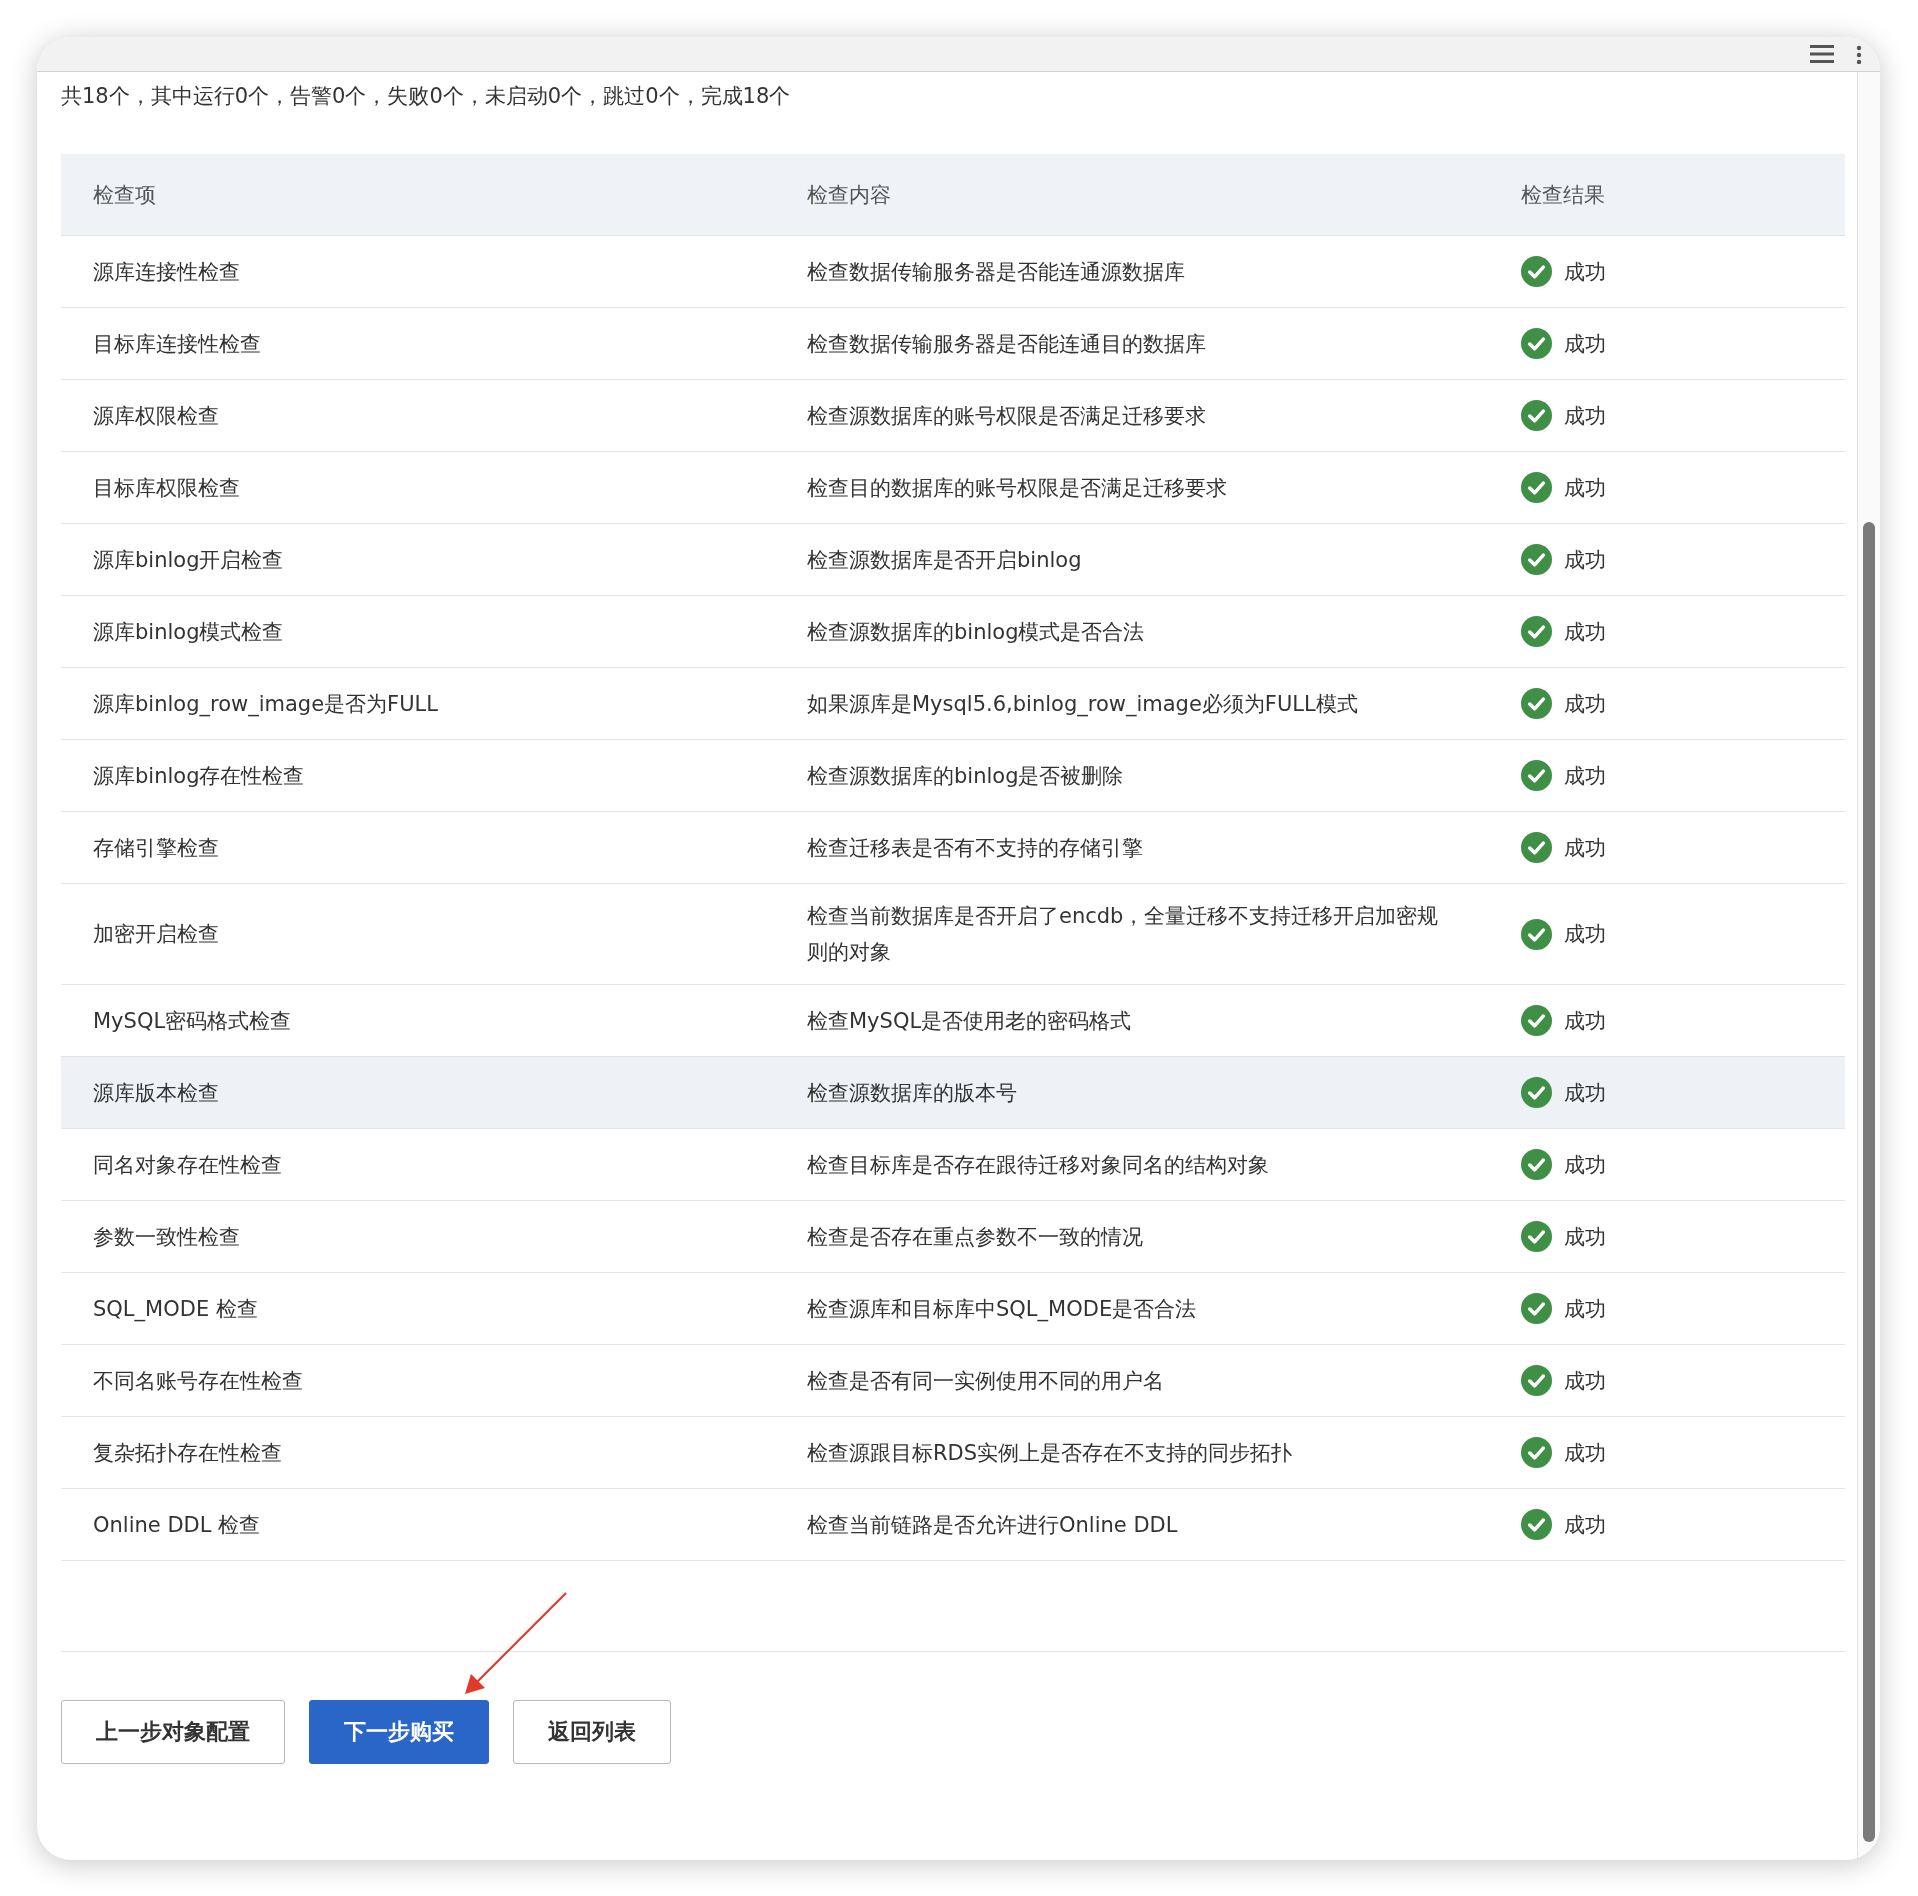 This screenshot has height=1896, width=1918. What do you see at coordinates (969, 1021) in the screenshot?
I see `table-cell-text: 检查MySQL是否使用老的密码格式` at bounding box center [969, 1021].